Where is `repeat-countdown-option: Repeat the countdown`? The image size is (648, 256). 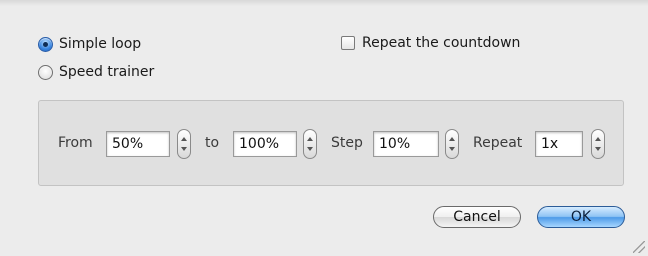
repeat-countdown-option: Repeat the countdown is located at coordinates (430, 43).